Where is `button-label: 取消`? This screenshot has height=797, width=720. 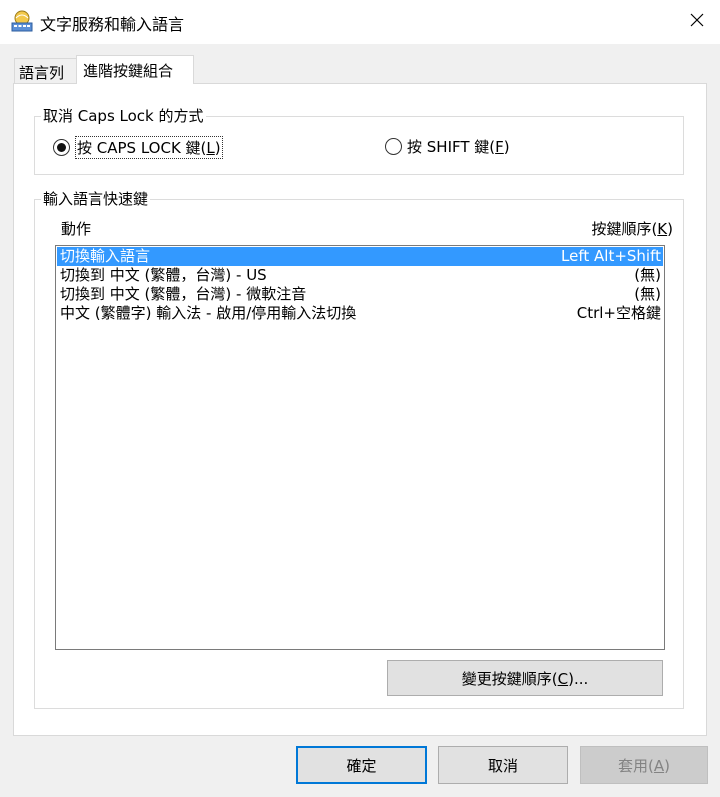 button-label: 取消 is located at coordinates (502, 765).